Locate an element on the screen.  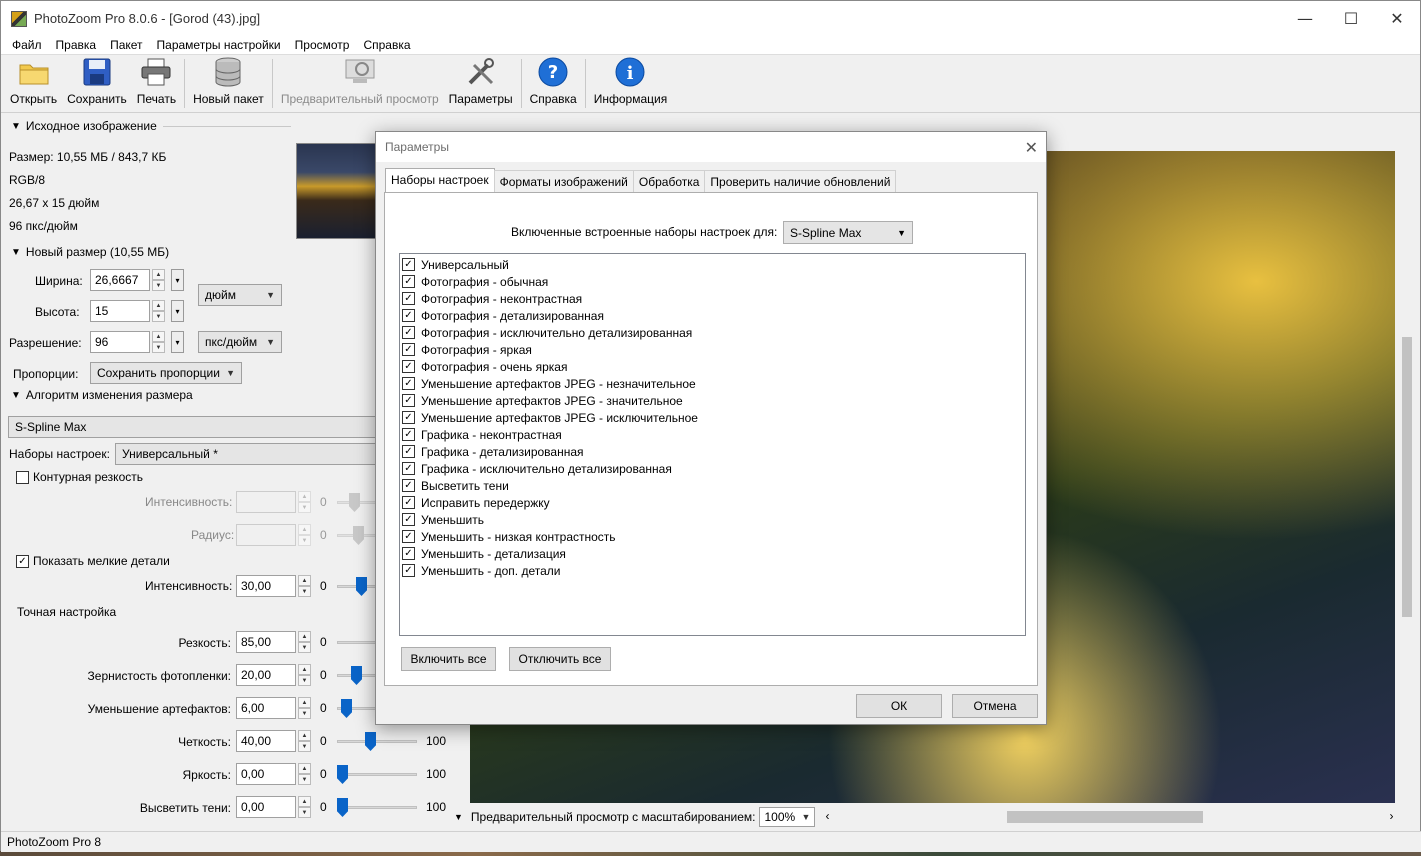
ok-button: ОК is located at coordinates (899, 706).